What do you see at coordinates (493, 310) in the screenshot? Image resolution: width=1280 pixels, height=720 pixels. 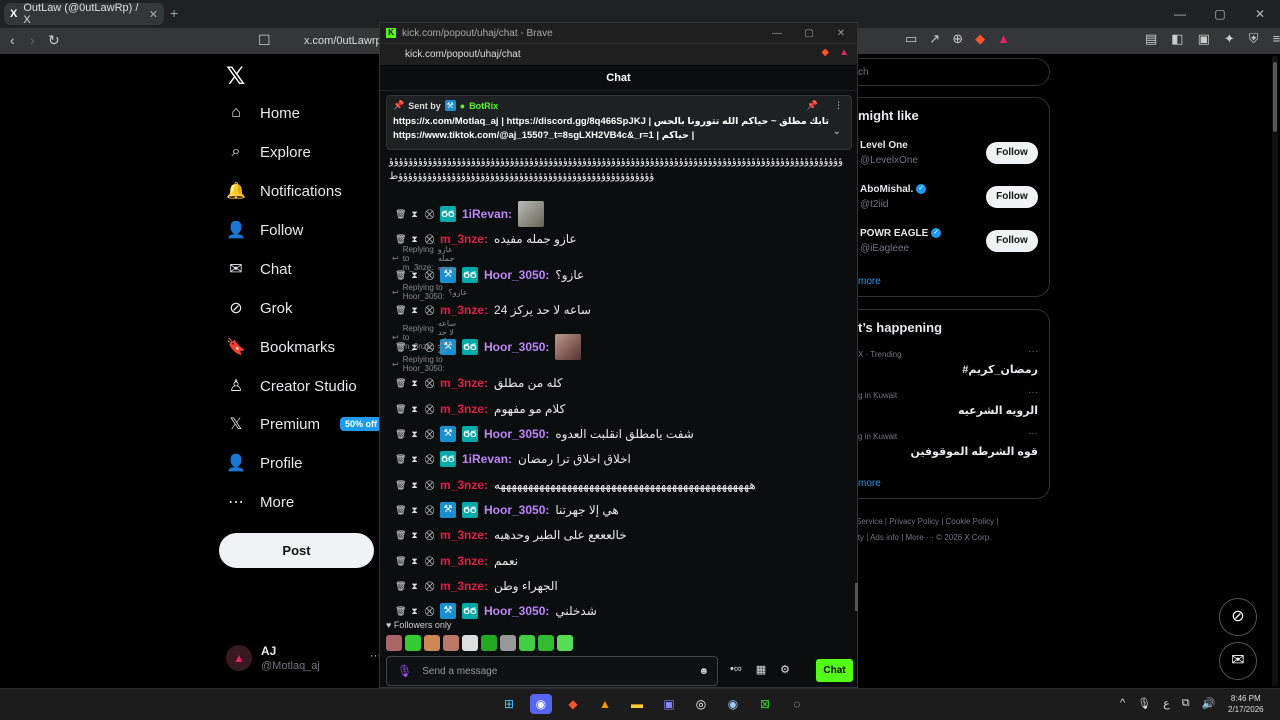 I see `chat-message: 🗑 ⧗ ⛒ m_3nze: ساعه لا حد يركز 24` at bounding box center [493, 310].